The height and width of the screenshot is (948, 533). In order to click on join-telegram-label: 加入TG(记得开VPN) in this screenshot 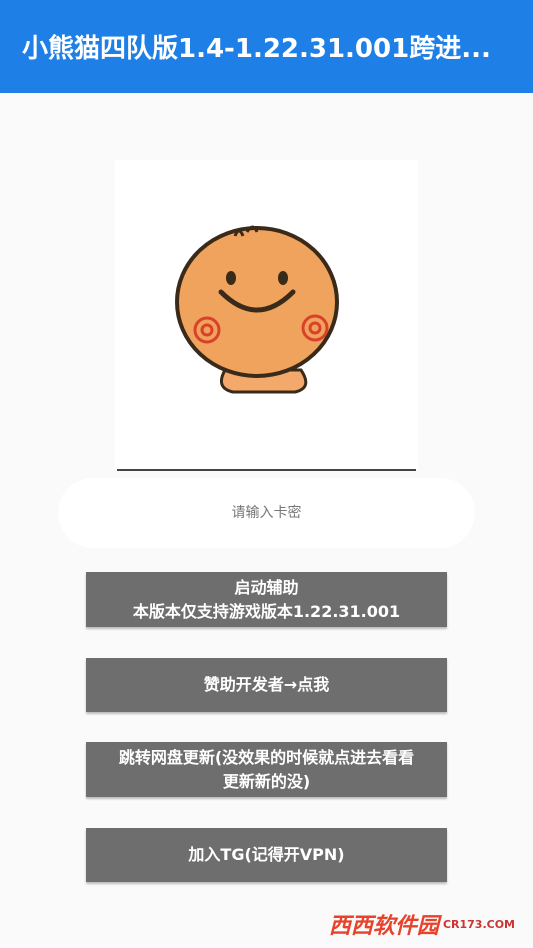, I will do `click(266, 854)`.